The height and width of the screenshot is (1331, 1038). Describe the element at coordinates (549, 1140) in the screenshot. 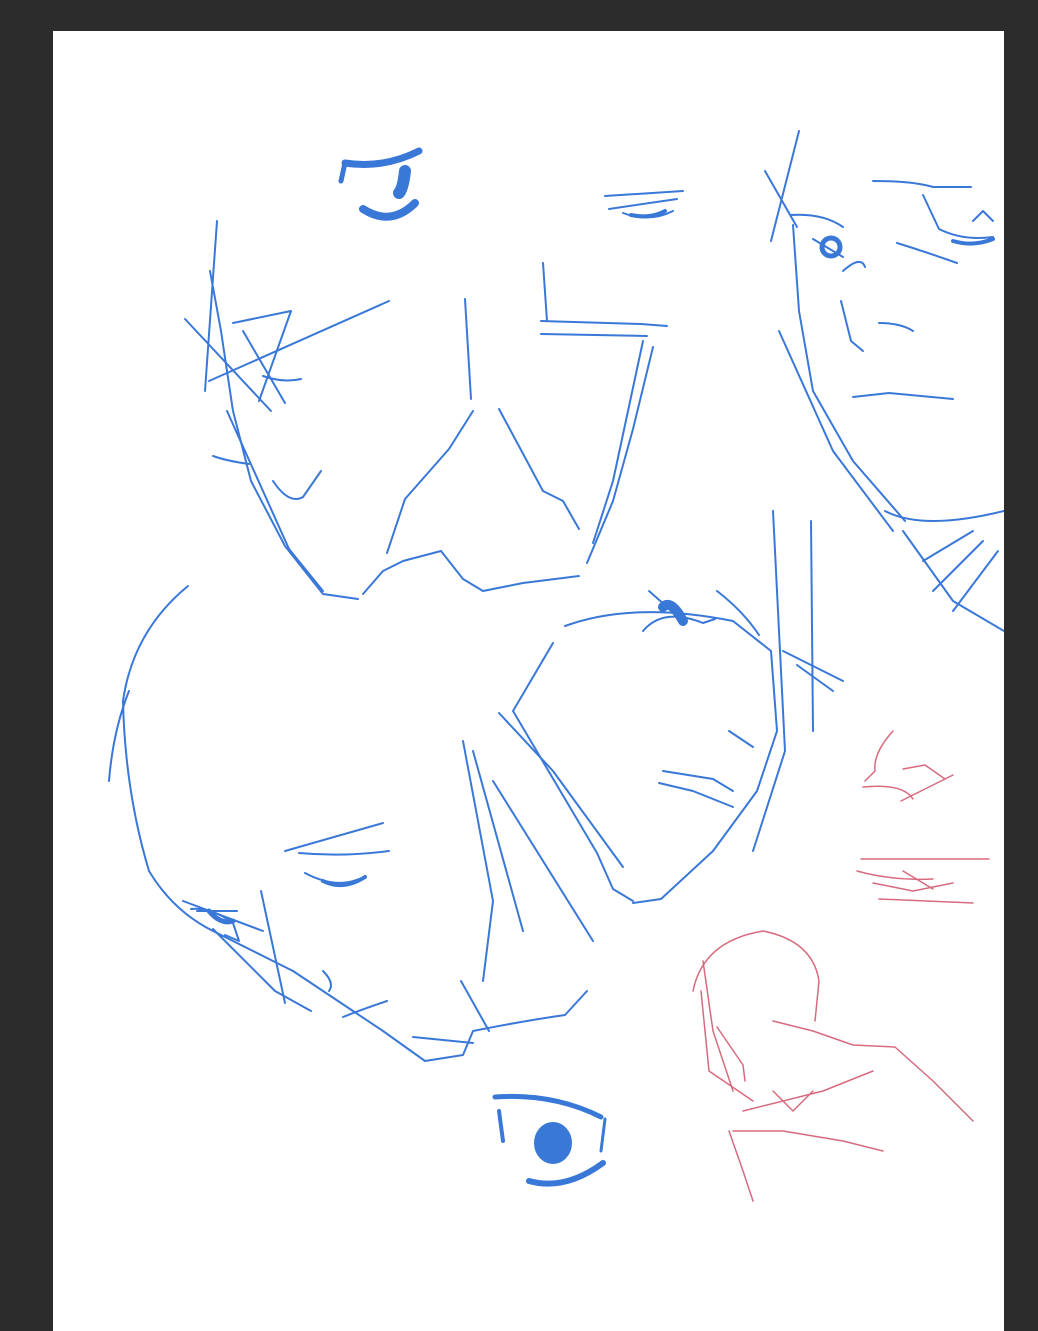

I see `floating-eye-bottom` at that location.